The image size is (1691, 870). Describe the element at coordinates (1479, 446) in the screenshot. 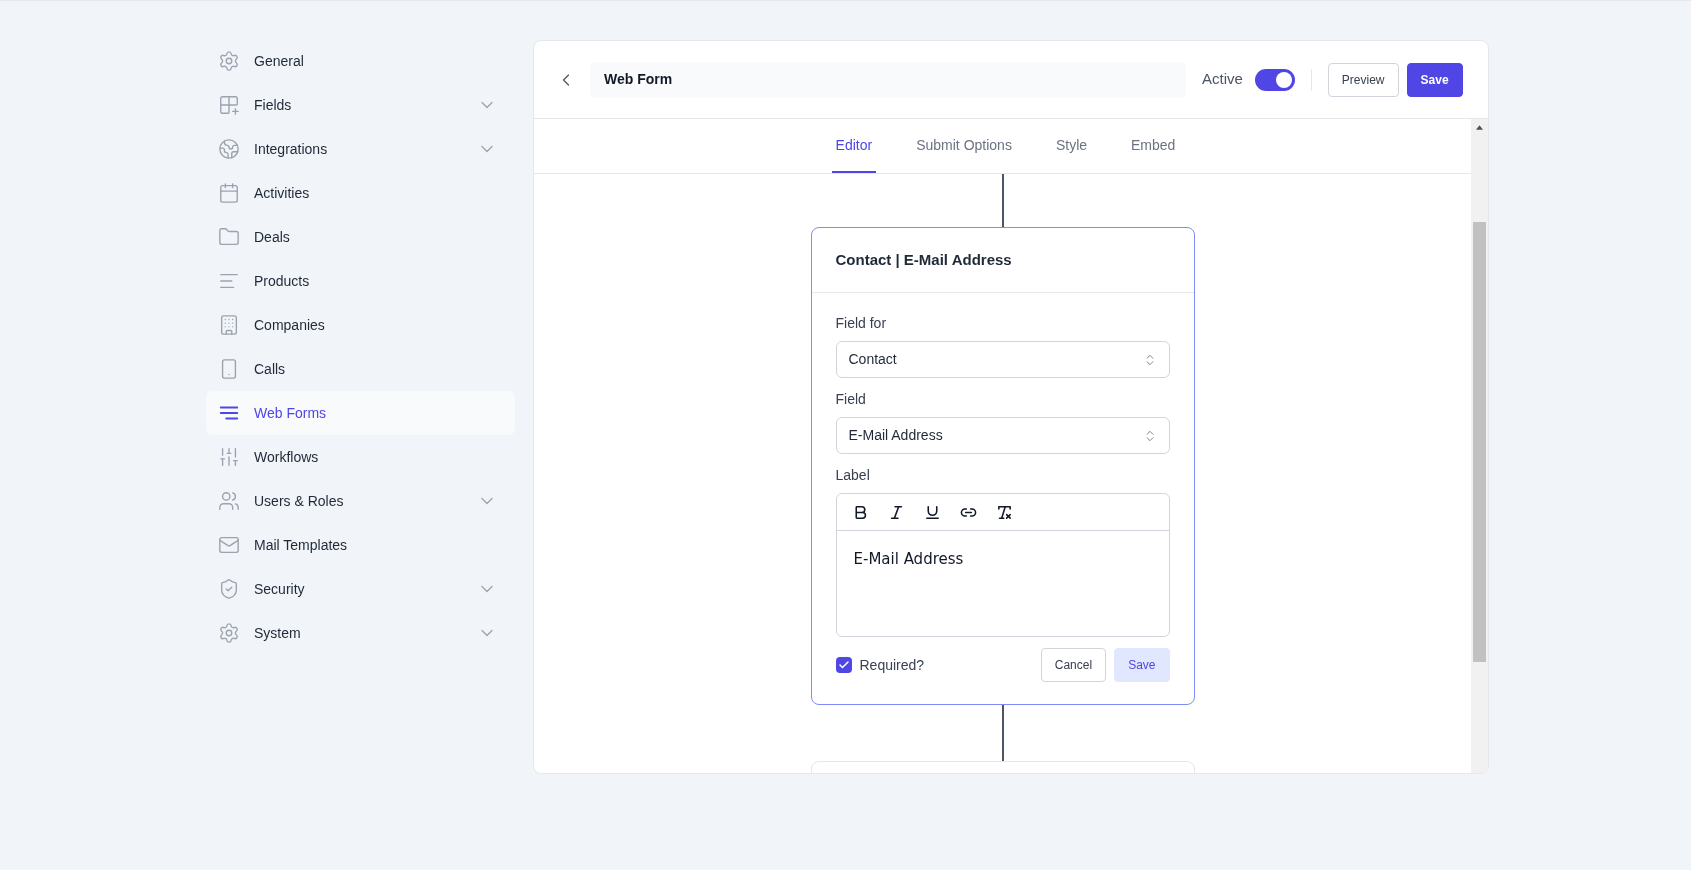

I see `scrollbar` at that location.